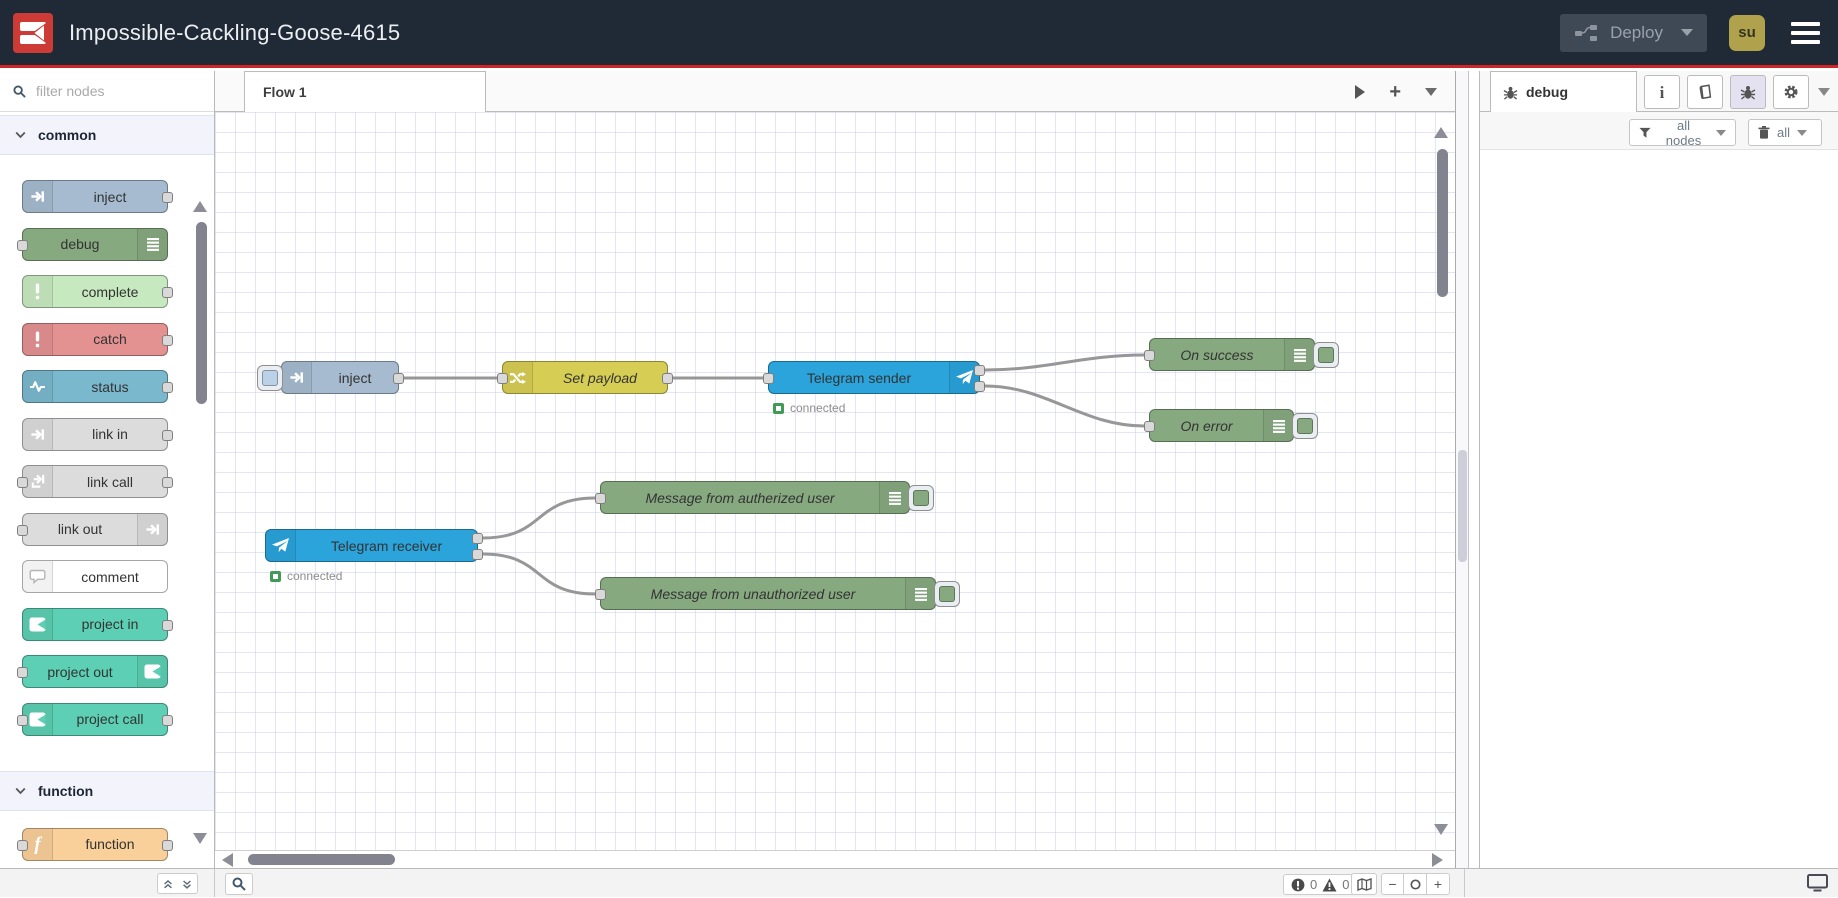 The image size is (1838, 898). Describe the element at coordinates (1586, 33) in the screenshot. I see `deploy-icon` at that location.